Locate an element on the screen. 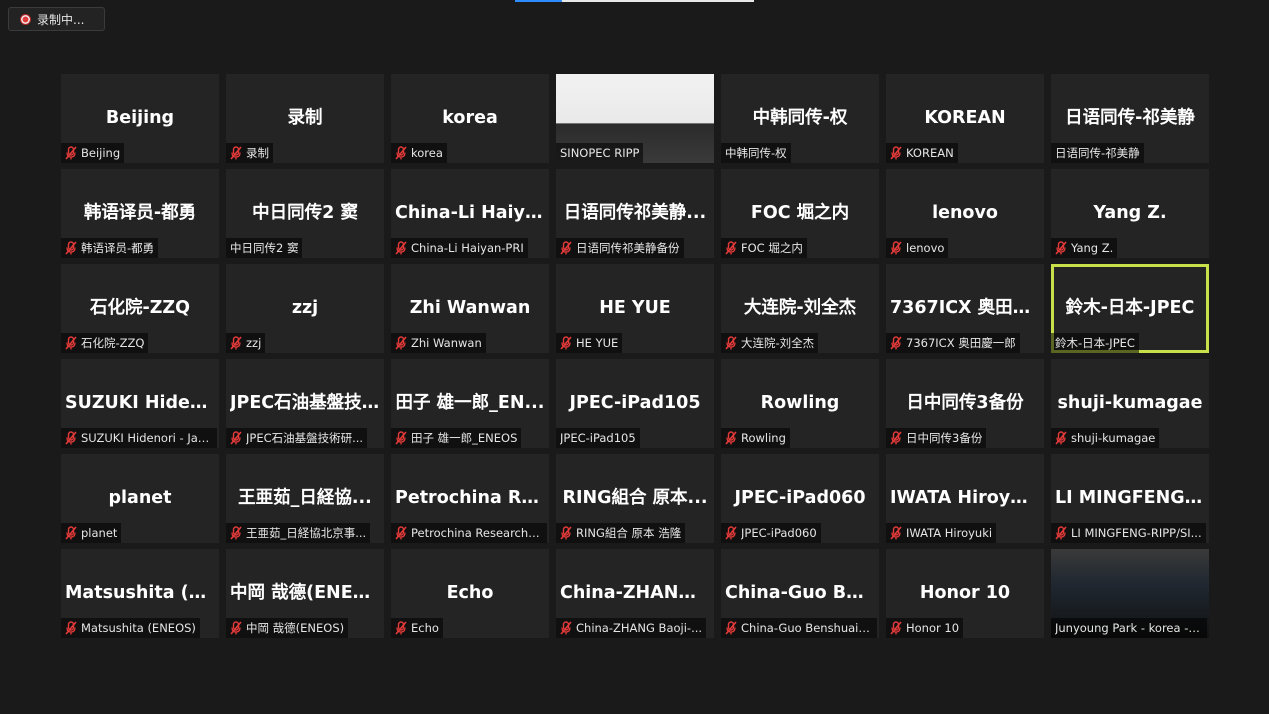  participant-tile: HE YUE HE YUE is located at coordinates (635, 308).